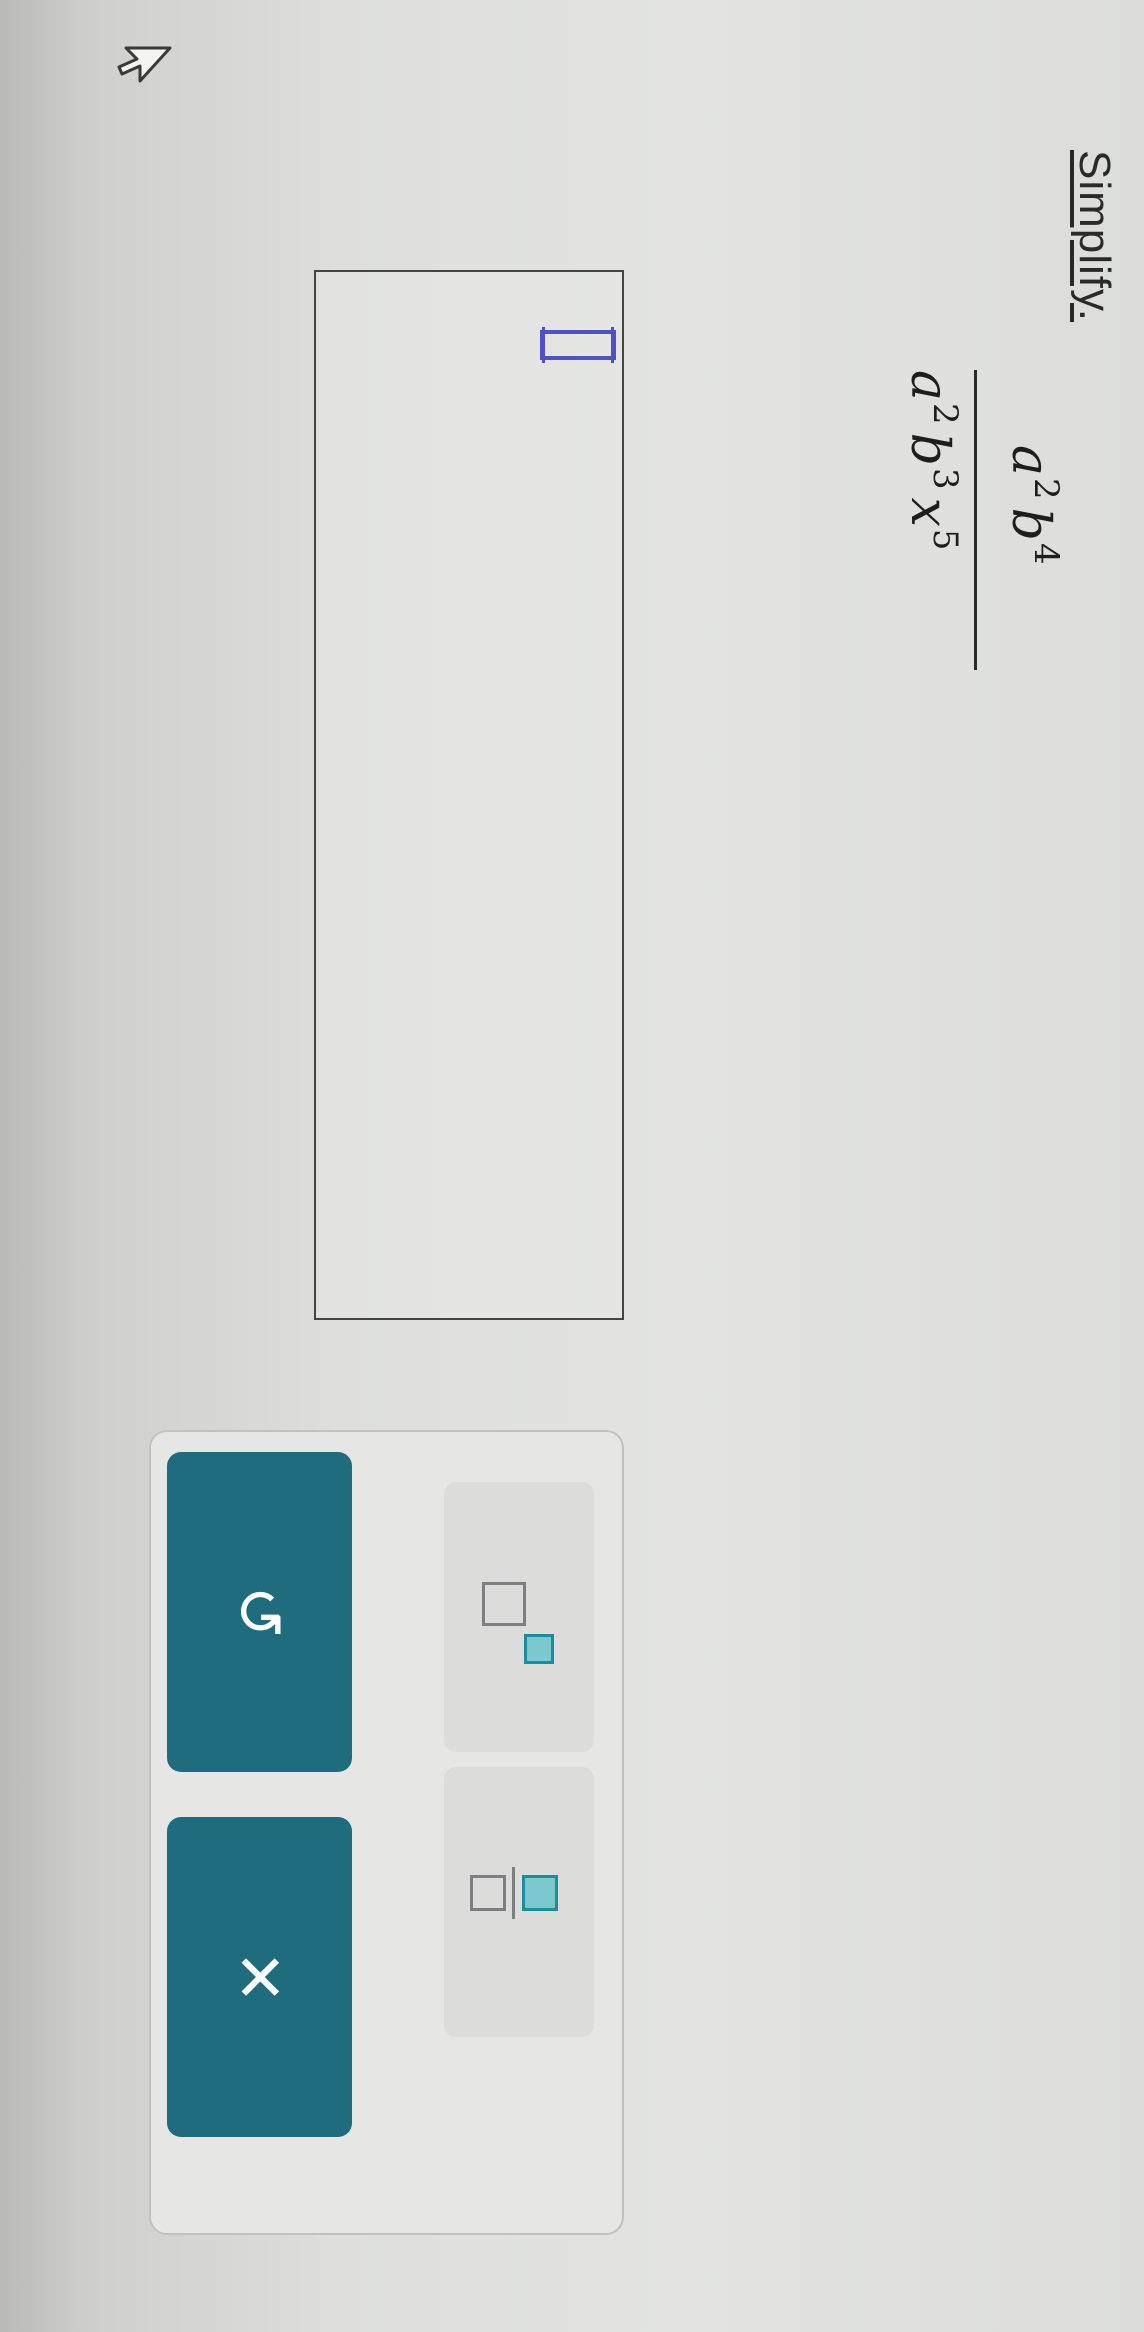 The width and height of the screenshot is (1144, 2332). I want to click on answer-cursor, so click(578, 345).